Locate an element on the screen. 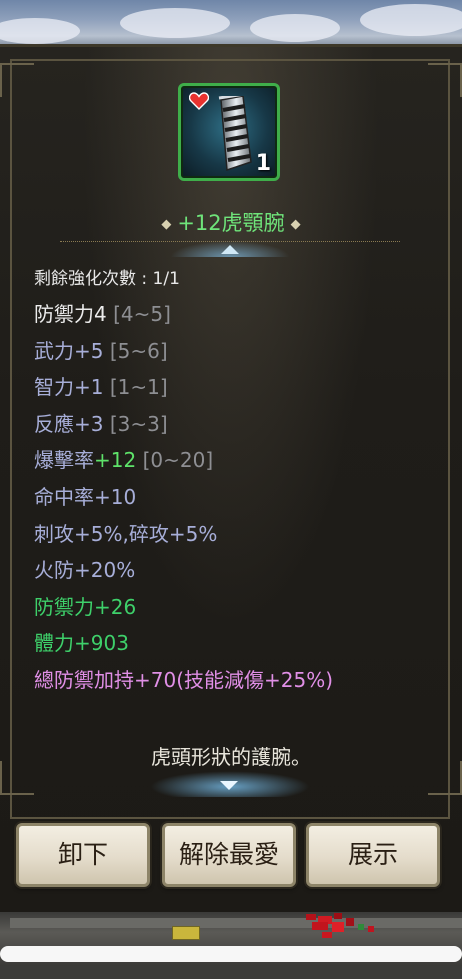 The width and height of the screenshot is (462, 979). stat-reaction-range: [3~3] is located at coordinates (138, 423).